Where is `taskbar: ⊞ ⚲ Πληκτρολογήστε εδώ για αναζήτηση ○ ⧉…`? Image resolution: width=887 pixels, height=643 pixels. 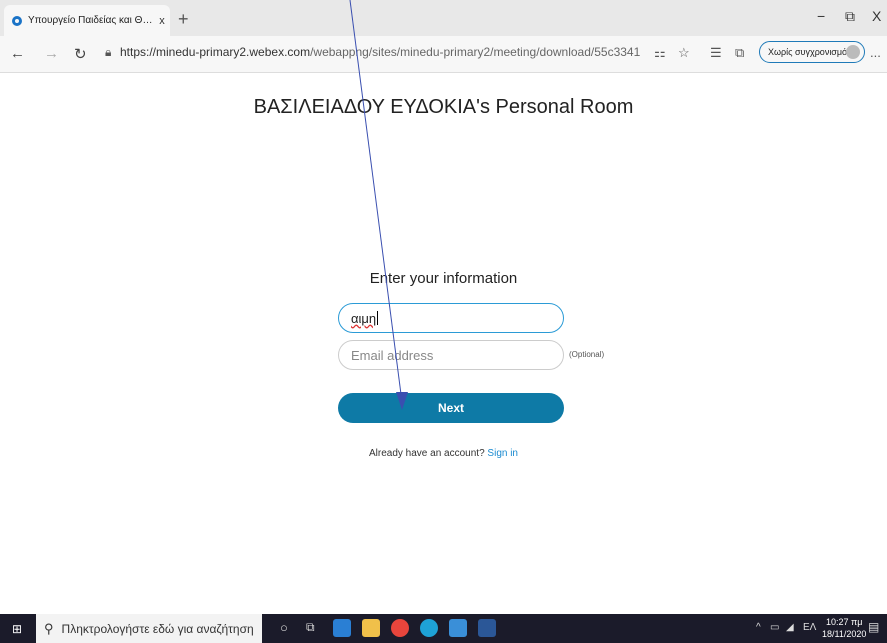 taskbar: ⊞ ⚲ Πληκτρολογήστε εδώ για αναζήτηση ○ ⧉… is located at coordinates (443, 628).